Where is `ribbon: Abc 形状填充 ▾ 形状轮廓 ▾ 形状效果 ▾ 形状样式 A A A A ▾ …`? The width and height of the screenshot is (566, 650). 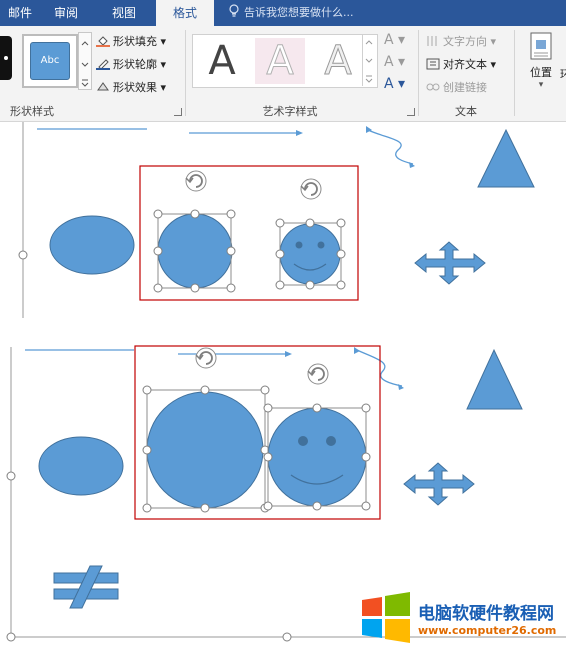 ribbon: Abc 形状填充 ▾ 形状轮廓 ▾ 形状效果 ▾ 形状样式 A A A A ▾ … is located at coordinates (283, 74).